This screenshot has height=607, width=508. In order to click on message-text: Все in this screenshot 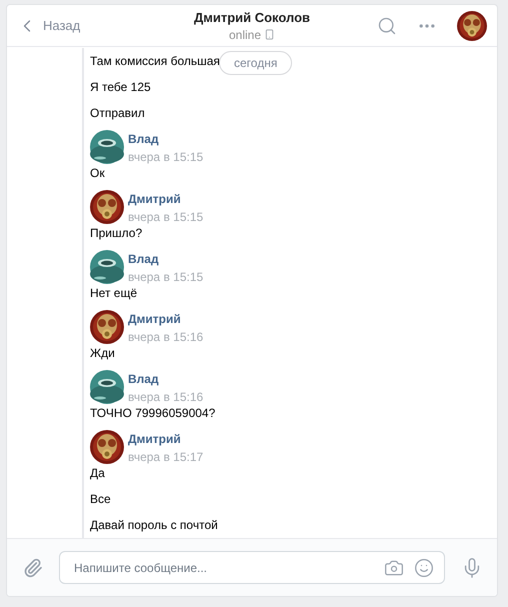, I will do `click(100, 499)`.